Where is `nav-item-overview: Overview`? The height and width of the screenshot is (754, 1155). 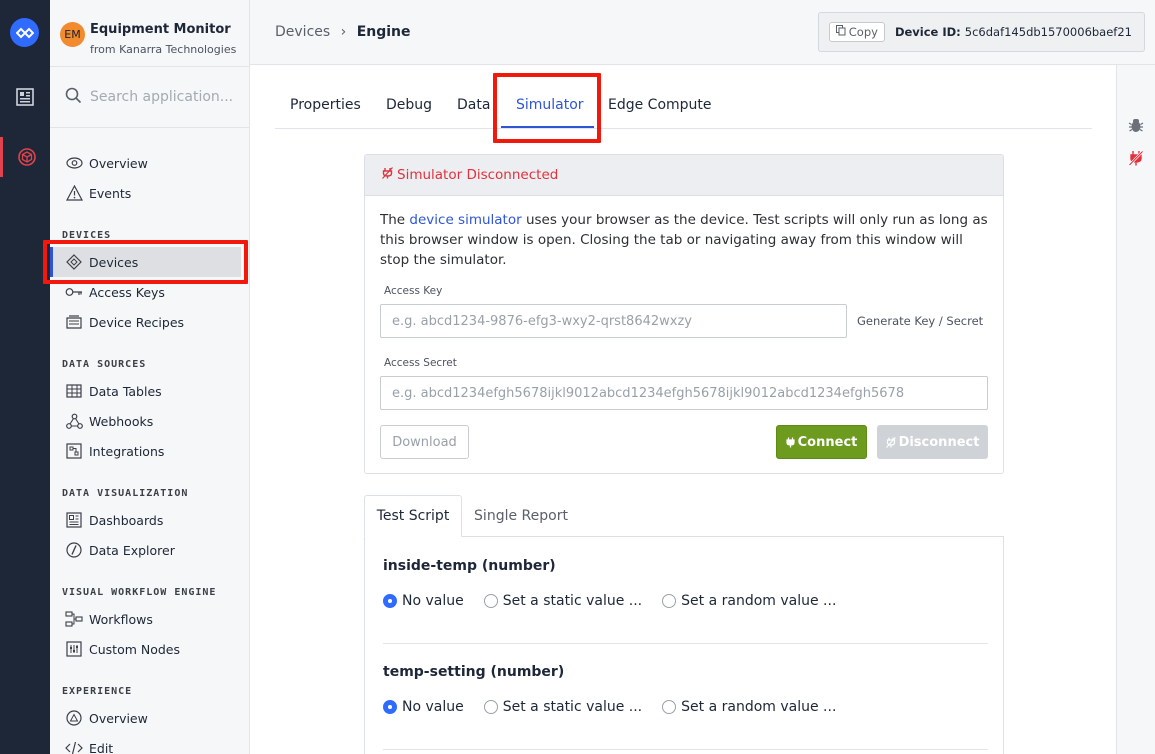 nav-item-overview: Overview is located at coordinates (149, 163).